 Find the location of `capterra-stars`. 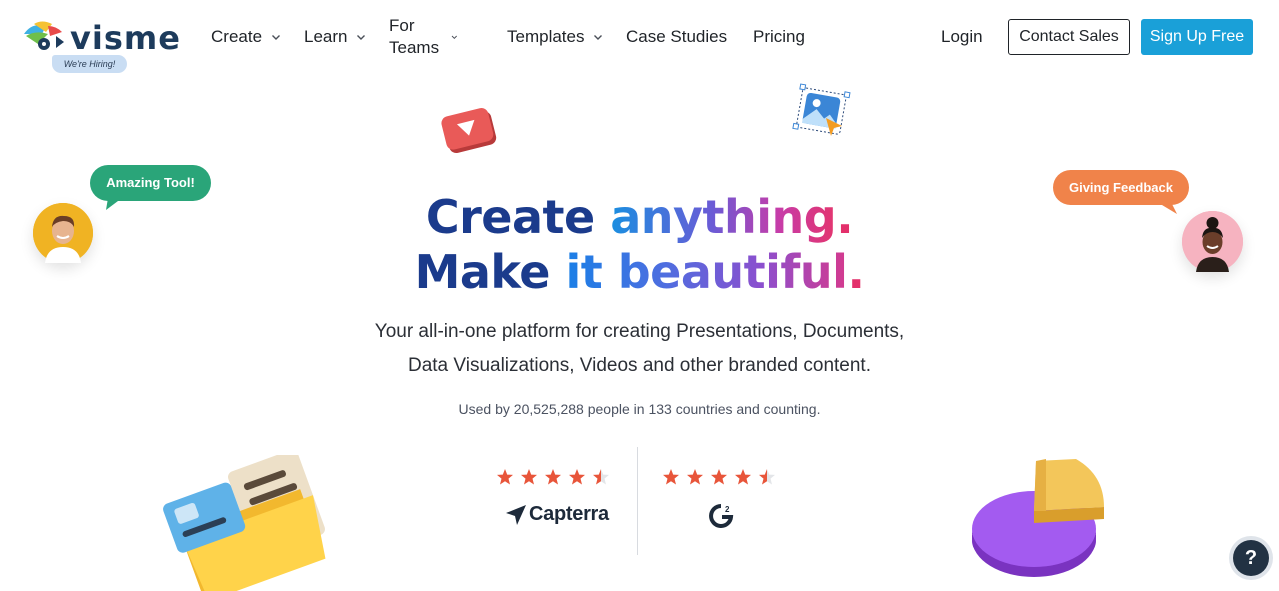

capterra-stars is located at coordinates (553, 477).